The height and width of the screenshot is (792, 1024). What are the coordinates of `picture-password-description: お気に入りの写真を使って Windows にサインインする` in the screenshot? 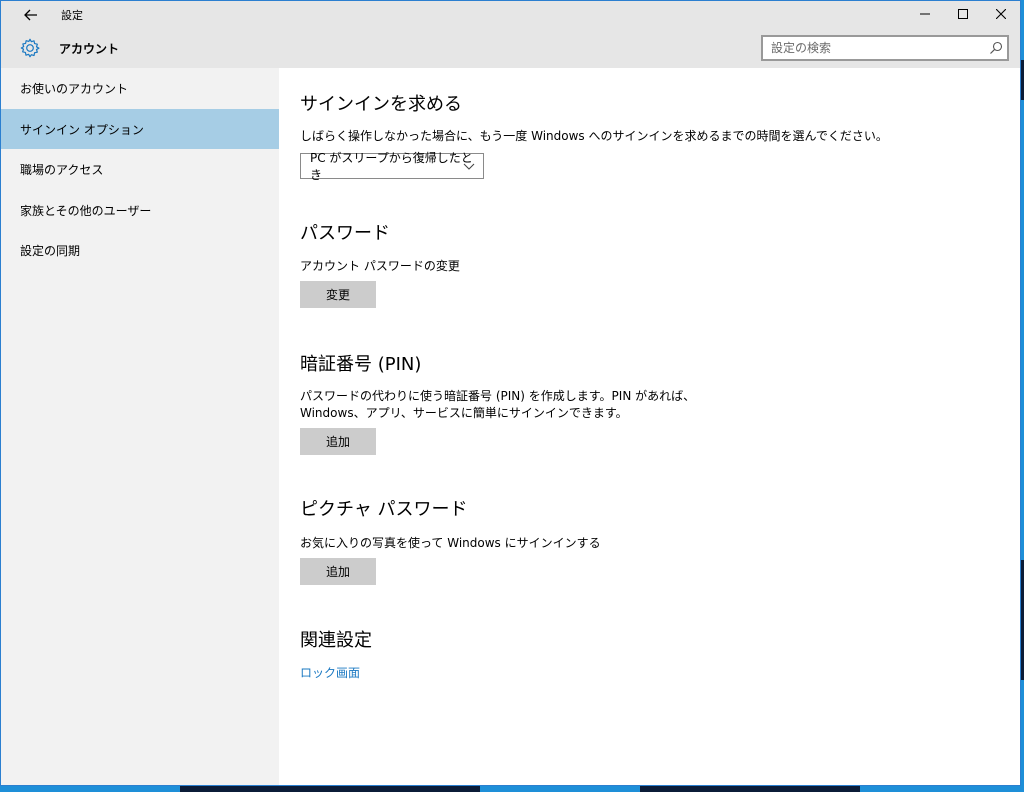 It's located at (450, 543).